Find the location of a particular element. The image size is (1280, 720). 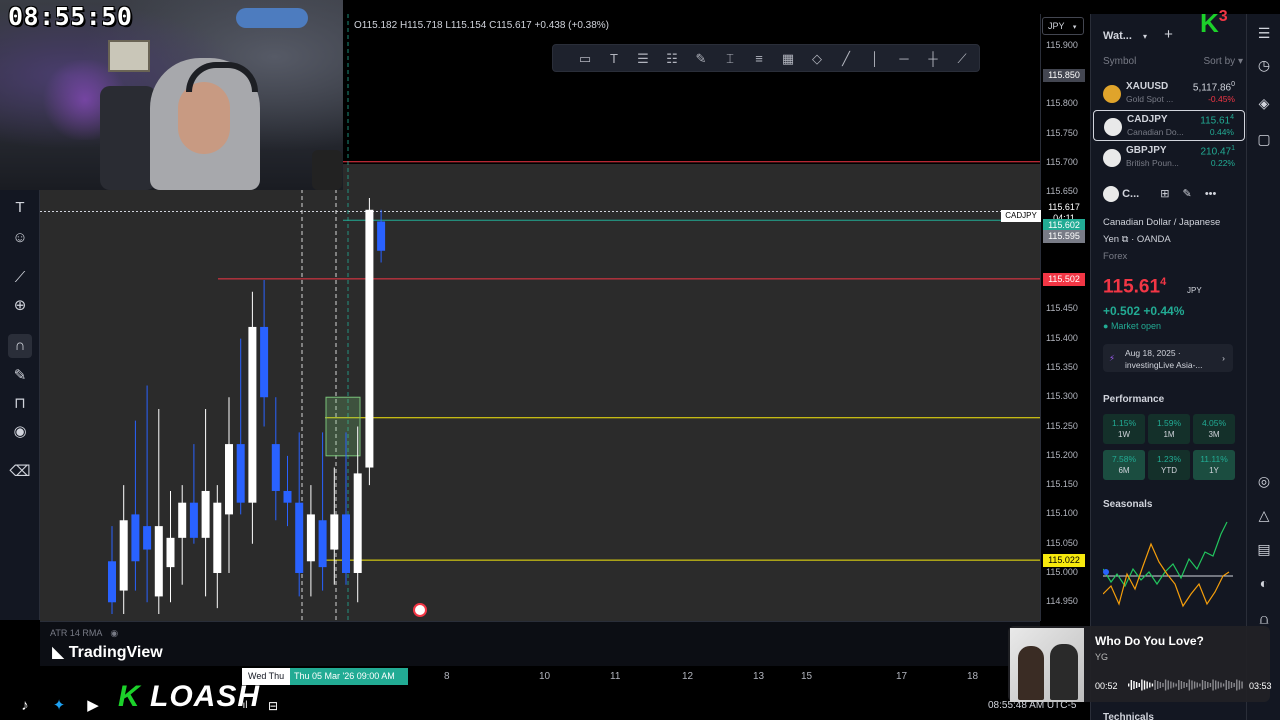

ideas-icon: △ is located at coordinates (1264, 515).